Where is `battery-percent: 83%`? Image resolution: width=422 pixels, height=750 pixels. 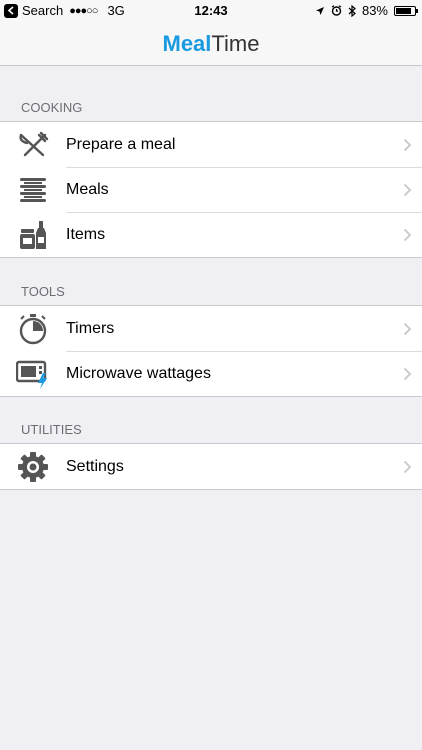
battery-percent: 83% is located at coordinates (374, 10).